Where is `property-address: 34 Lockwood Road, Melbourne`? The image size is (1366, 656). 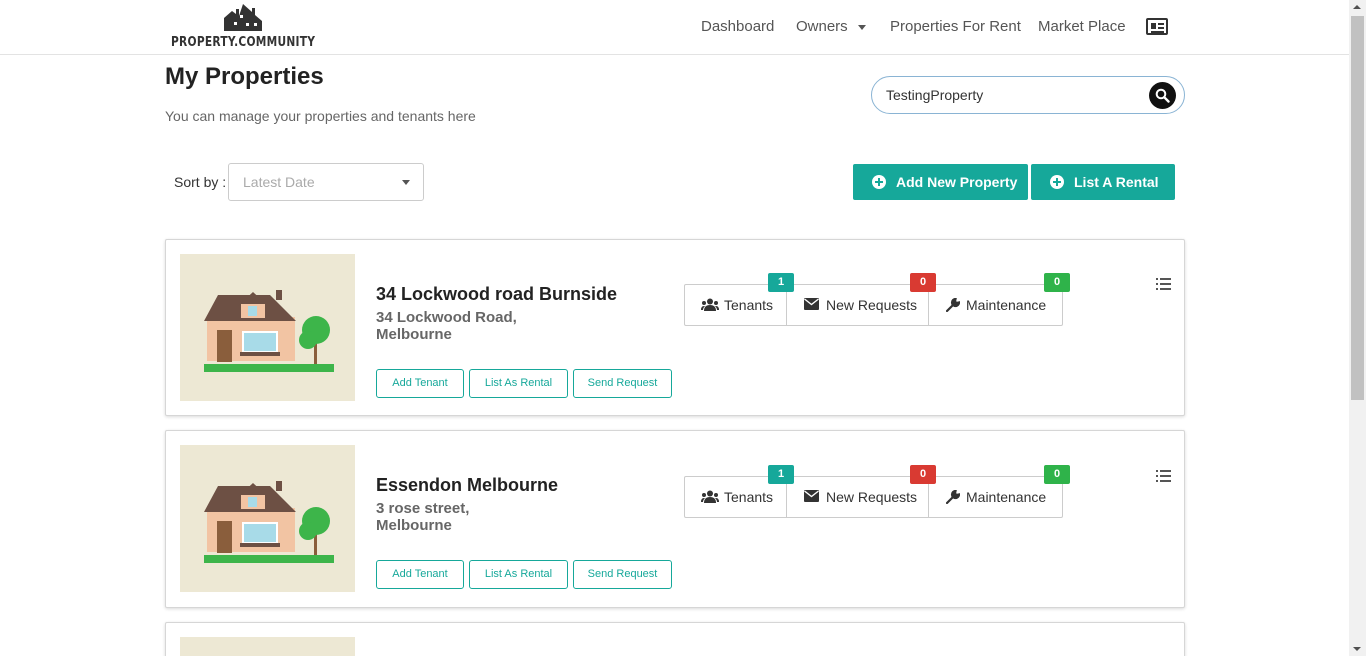 property-address: 34 Lockwood Road, Melbourne is located at coordinates (456, 326).